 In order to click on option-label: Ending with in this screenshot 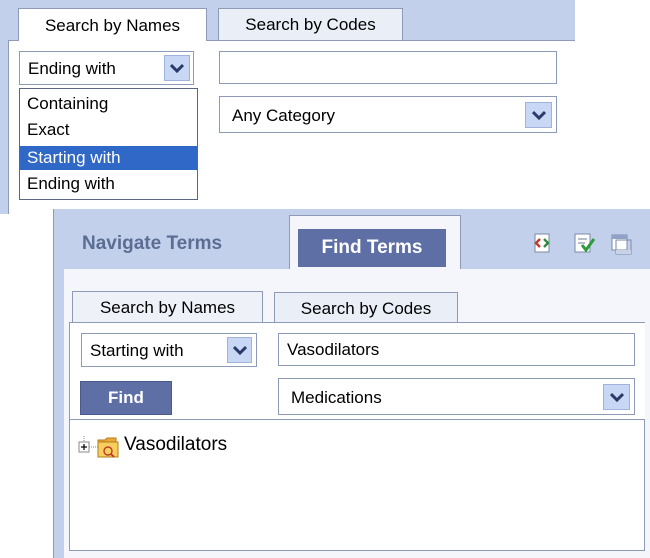, I will do `click(71, 183)`.